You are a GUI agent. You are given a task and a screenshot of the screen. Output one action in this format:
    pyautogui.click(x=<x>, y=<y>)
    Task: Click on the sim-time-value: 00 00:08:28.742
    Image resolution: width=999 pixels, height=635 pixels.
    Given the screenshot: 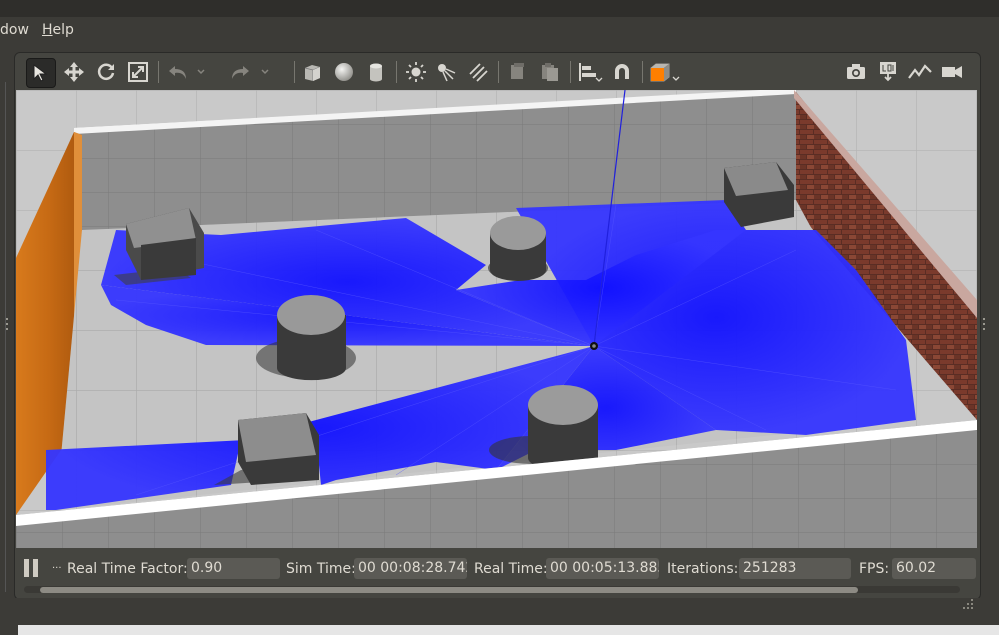 What is the action you would take?
    pyautogui.click(x=410, y=568)
    